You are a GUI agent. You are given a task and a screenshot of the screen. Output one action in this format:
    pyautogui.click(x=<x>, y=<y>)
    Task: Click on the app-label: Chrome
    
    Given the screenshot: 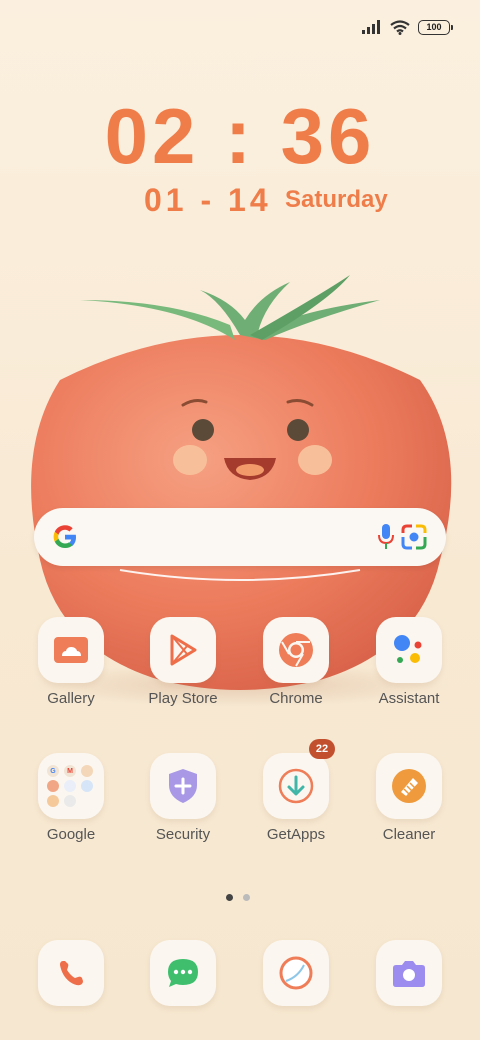 What is the action you would take?
    pyautogui.click(x=296, y=698)
    